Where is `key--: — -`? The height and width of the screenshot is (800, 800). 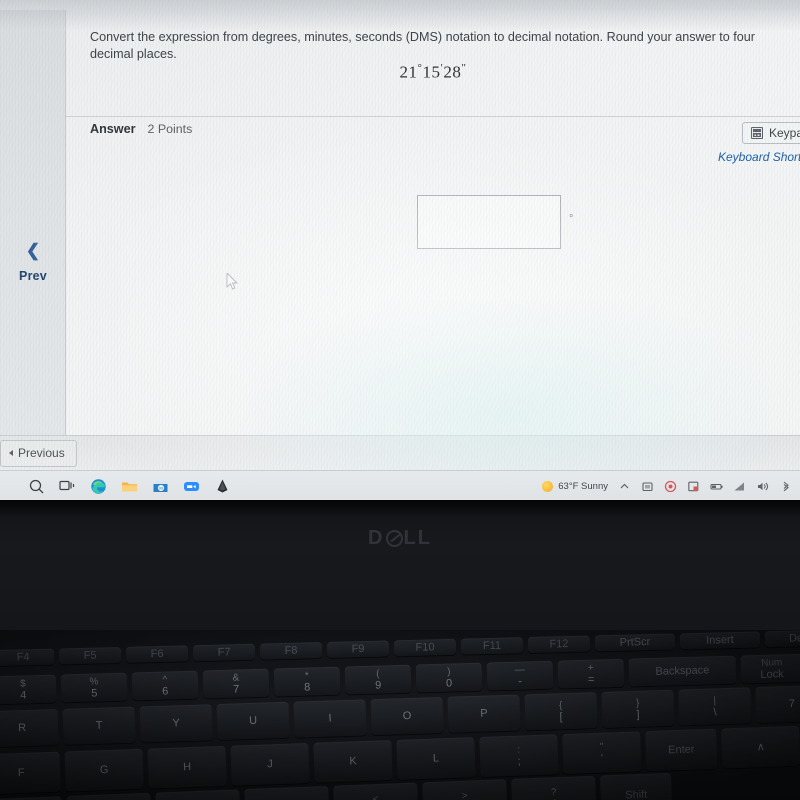 key--: — - is located at coordinates (520, 675).